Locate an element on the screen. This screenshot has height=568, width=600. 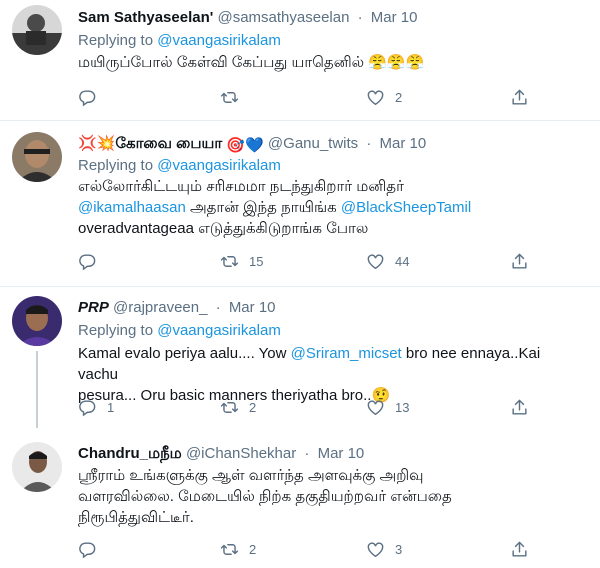
tweet-line-text: அதான் இந்த நாயிங்க is located at coordinates (263, 207).